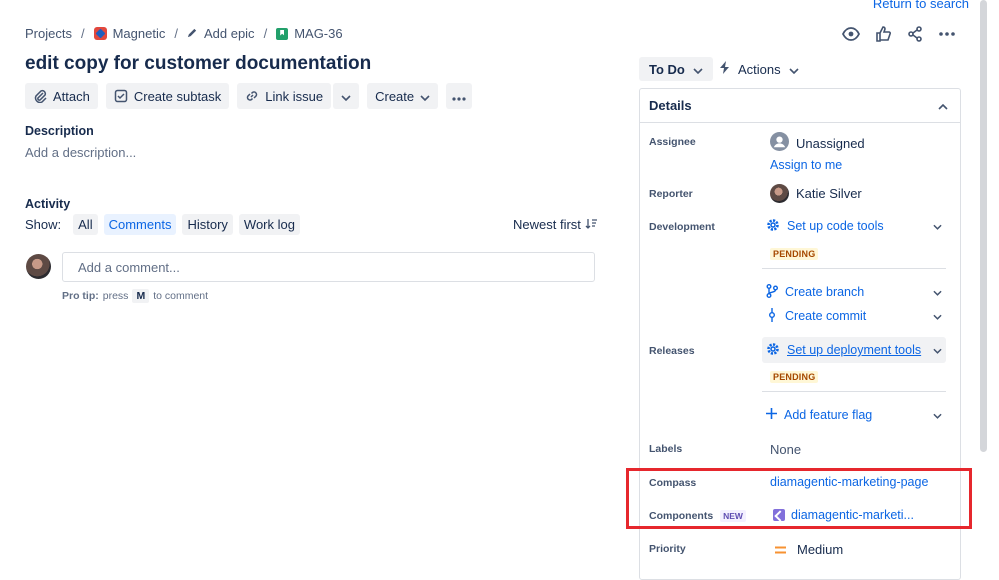  I want to click on plus-icon, so click(771, 415).